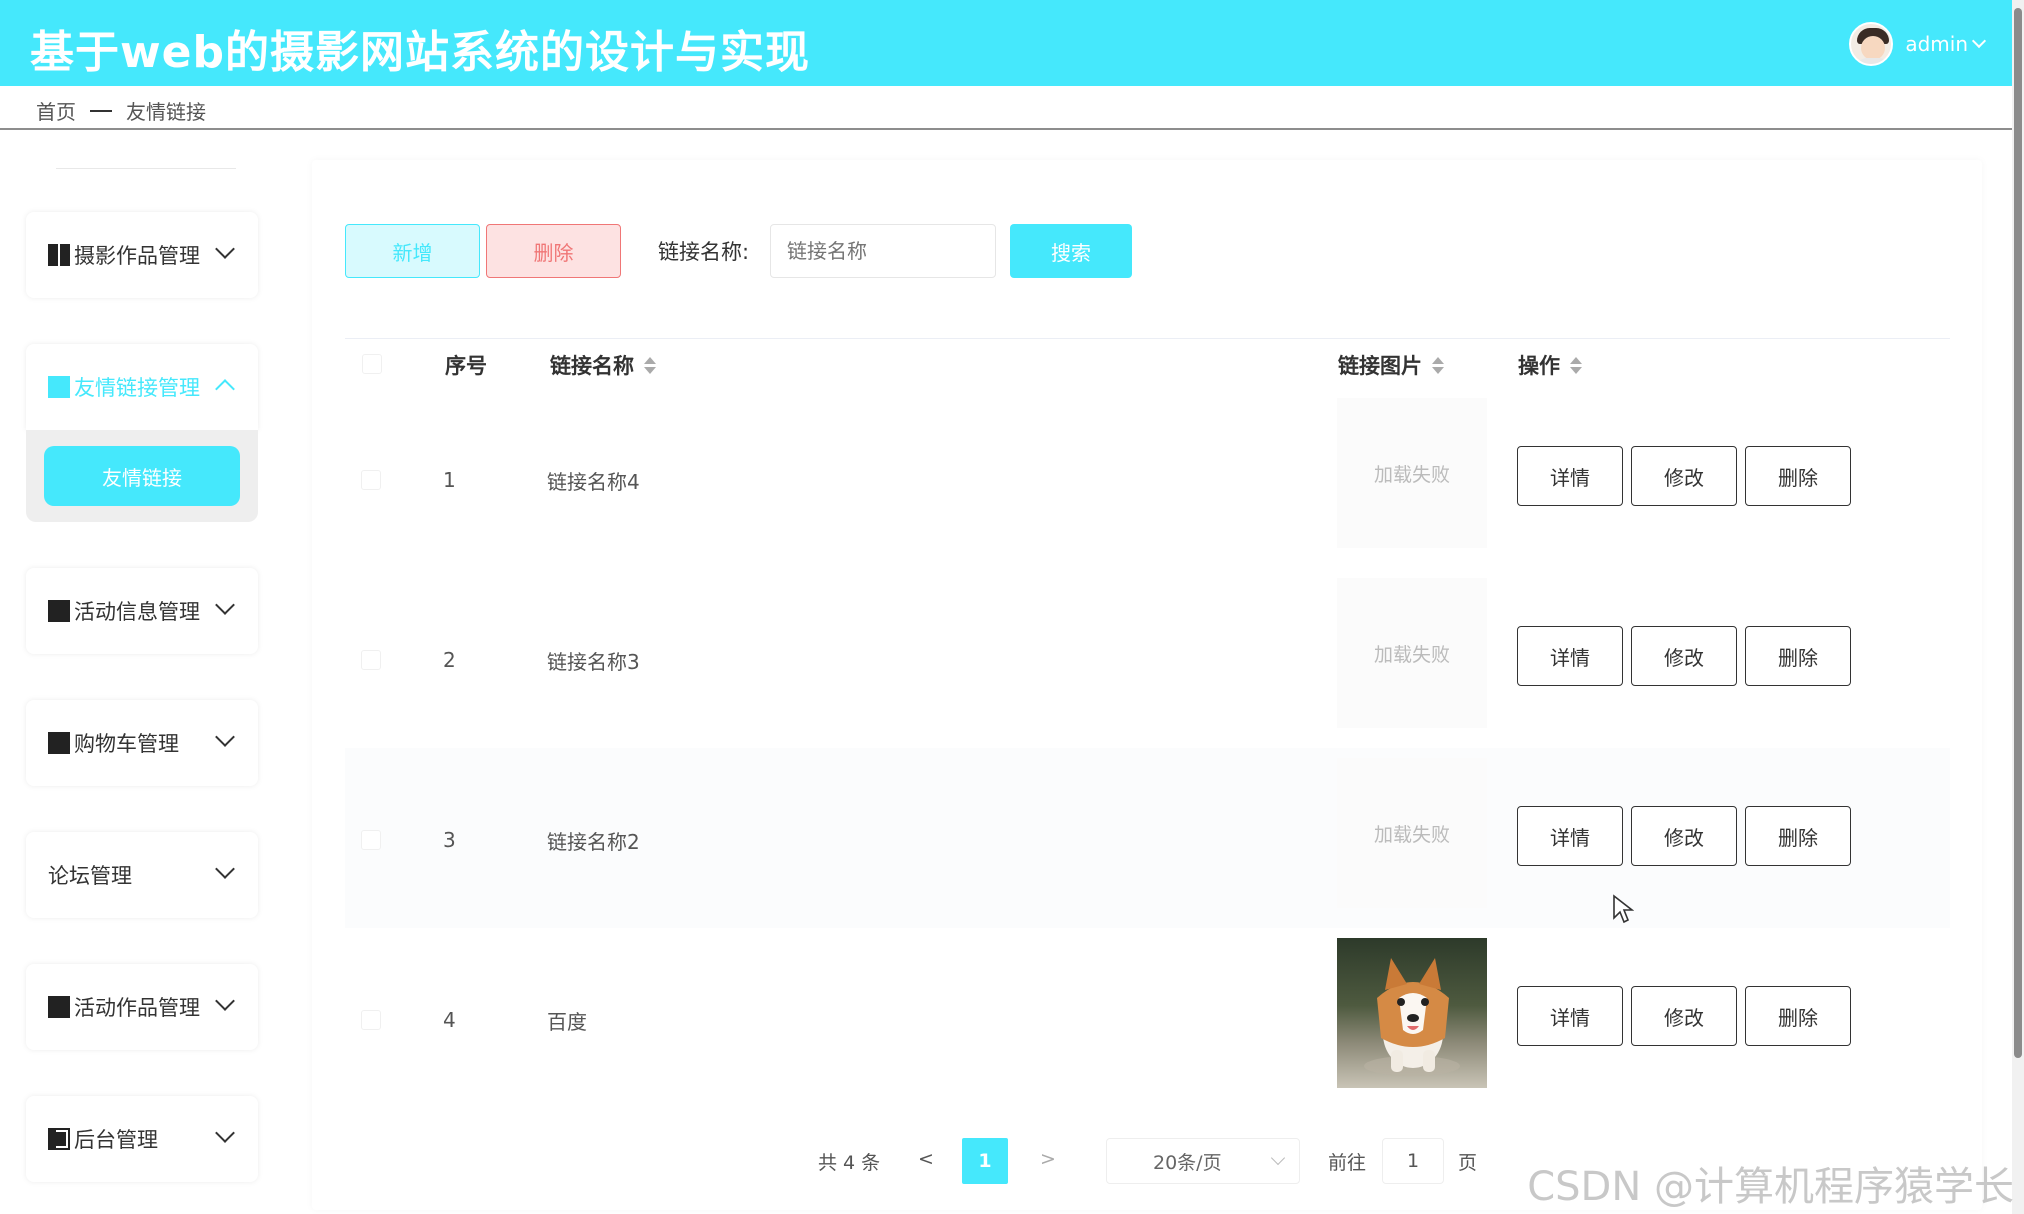 This screenshot has width=2024, height=1214. Describe the element at coordinates (883, 251) in the screenshot. I see `search-input` at that location.